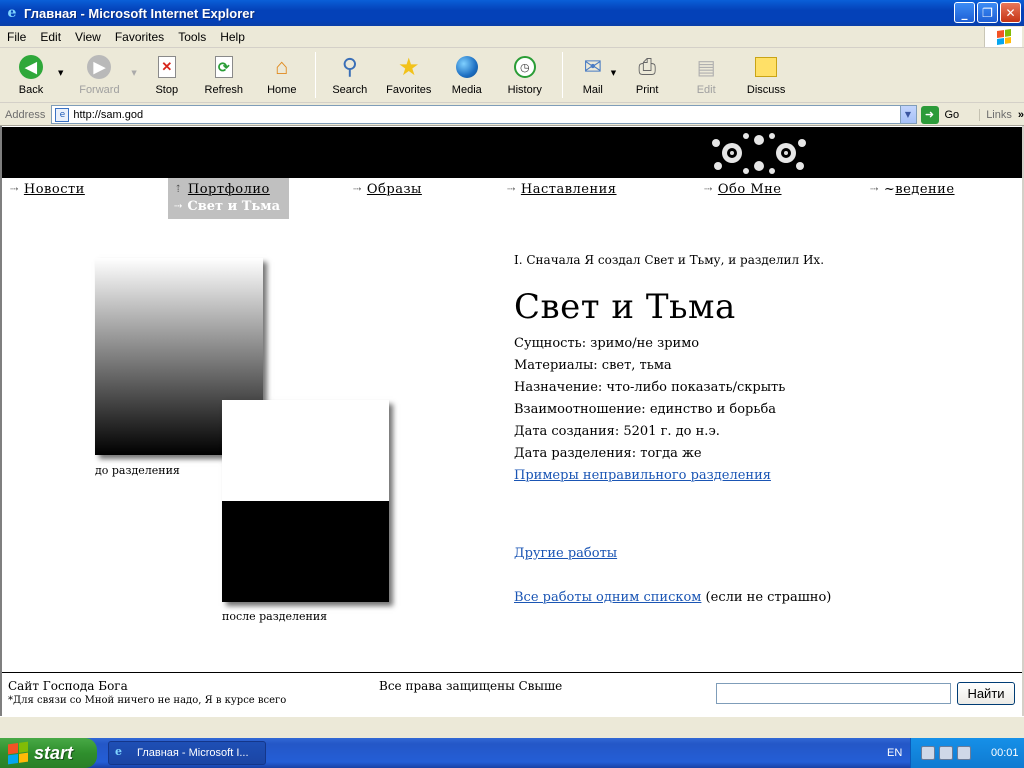 The image size is (1024, 768). What do you see at coordinates (964, 12) in the screenshot?
I see `minimize-button: _` at bounding box center [964, 12].